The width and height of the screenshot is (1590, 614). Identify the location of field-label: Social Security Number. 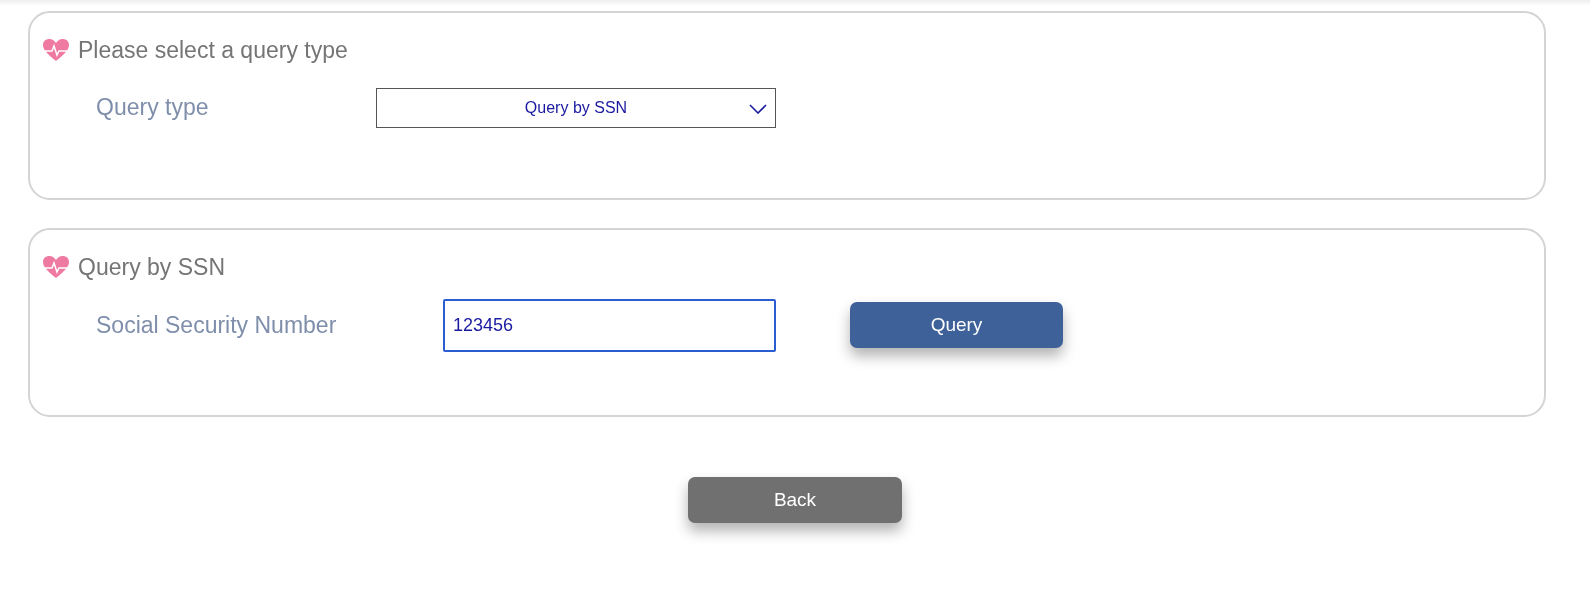
(217, 325).